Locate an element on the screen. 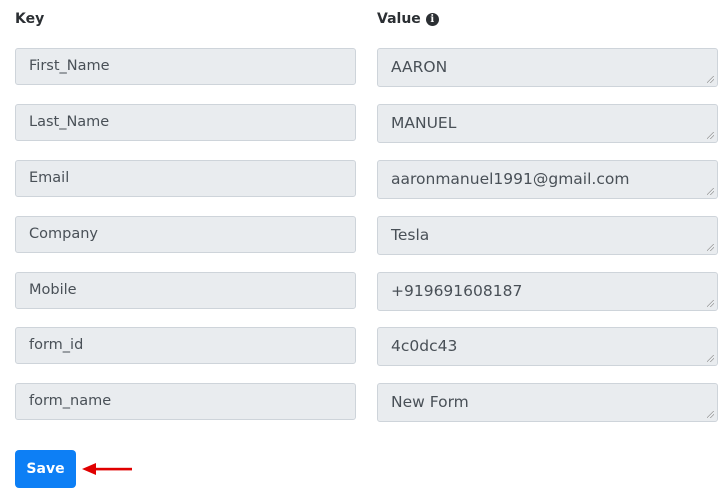  key-field: Last_Name is located at coordinates (185, 122).